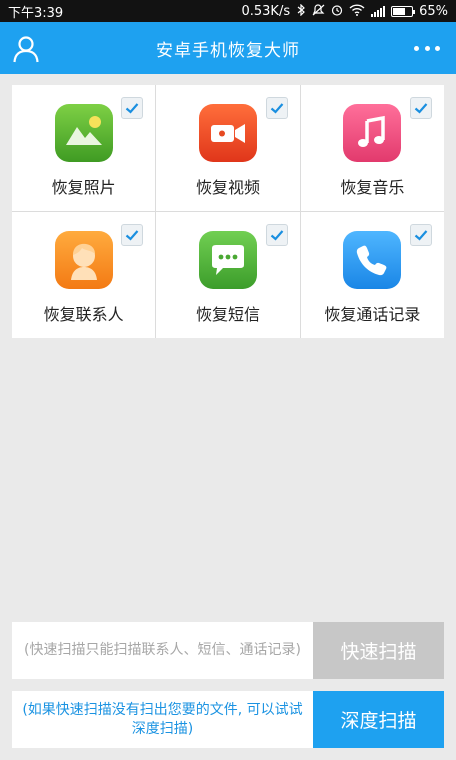 The height and width of the screenshot is (760, 456). Describe the element at coordinates (83, 133) in the screenshot. I see `photo-icon` at that location.